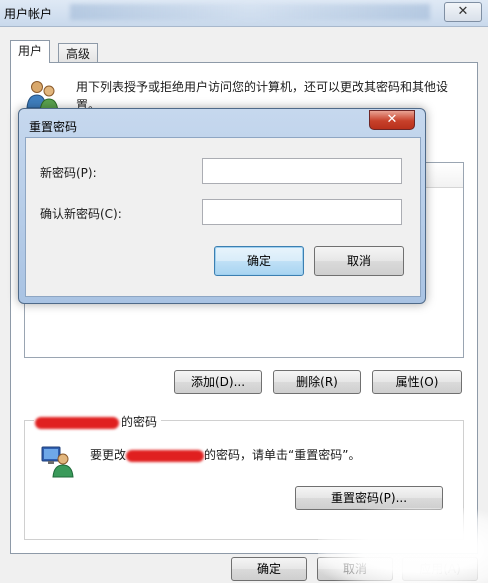 Image resolution: width=488 pixels, height=583 pixels. I want to click on delete-button: 删除(R), so click(317, 382).